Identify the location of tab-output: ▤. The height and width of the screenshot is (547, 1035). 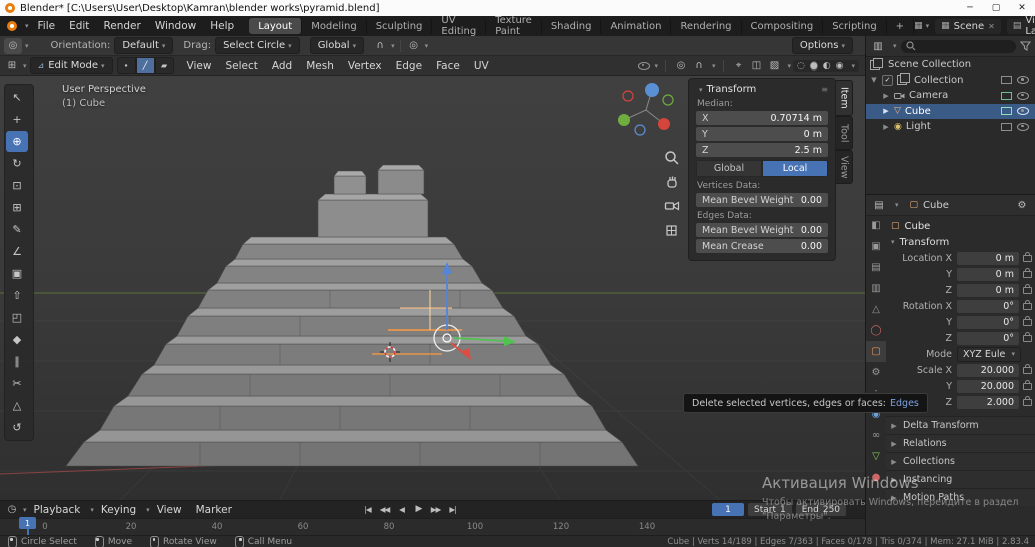
(876, 267).